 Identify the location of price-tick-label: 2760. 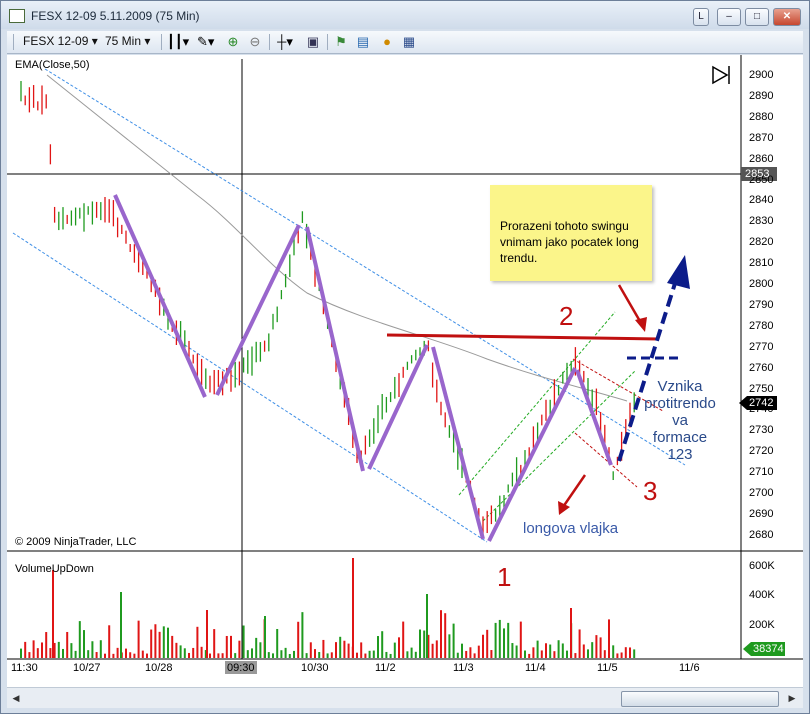
(761, 367).